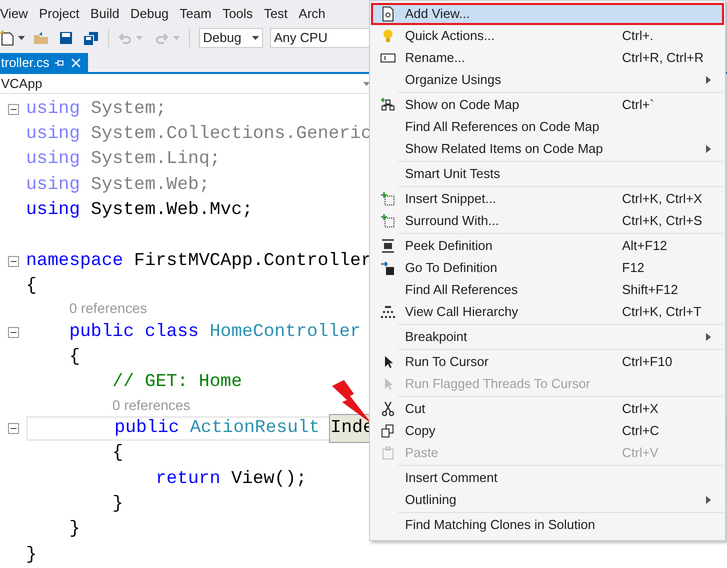 This screenshot has width=727, height=568. What do you see at coordinates (59, 13) in the screenshot?
I see `menu-item: Project` at bounding box center [59, 13].